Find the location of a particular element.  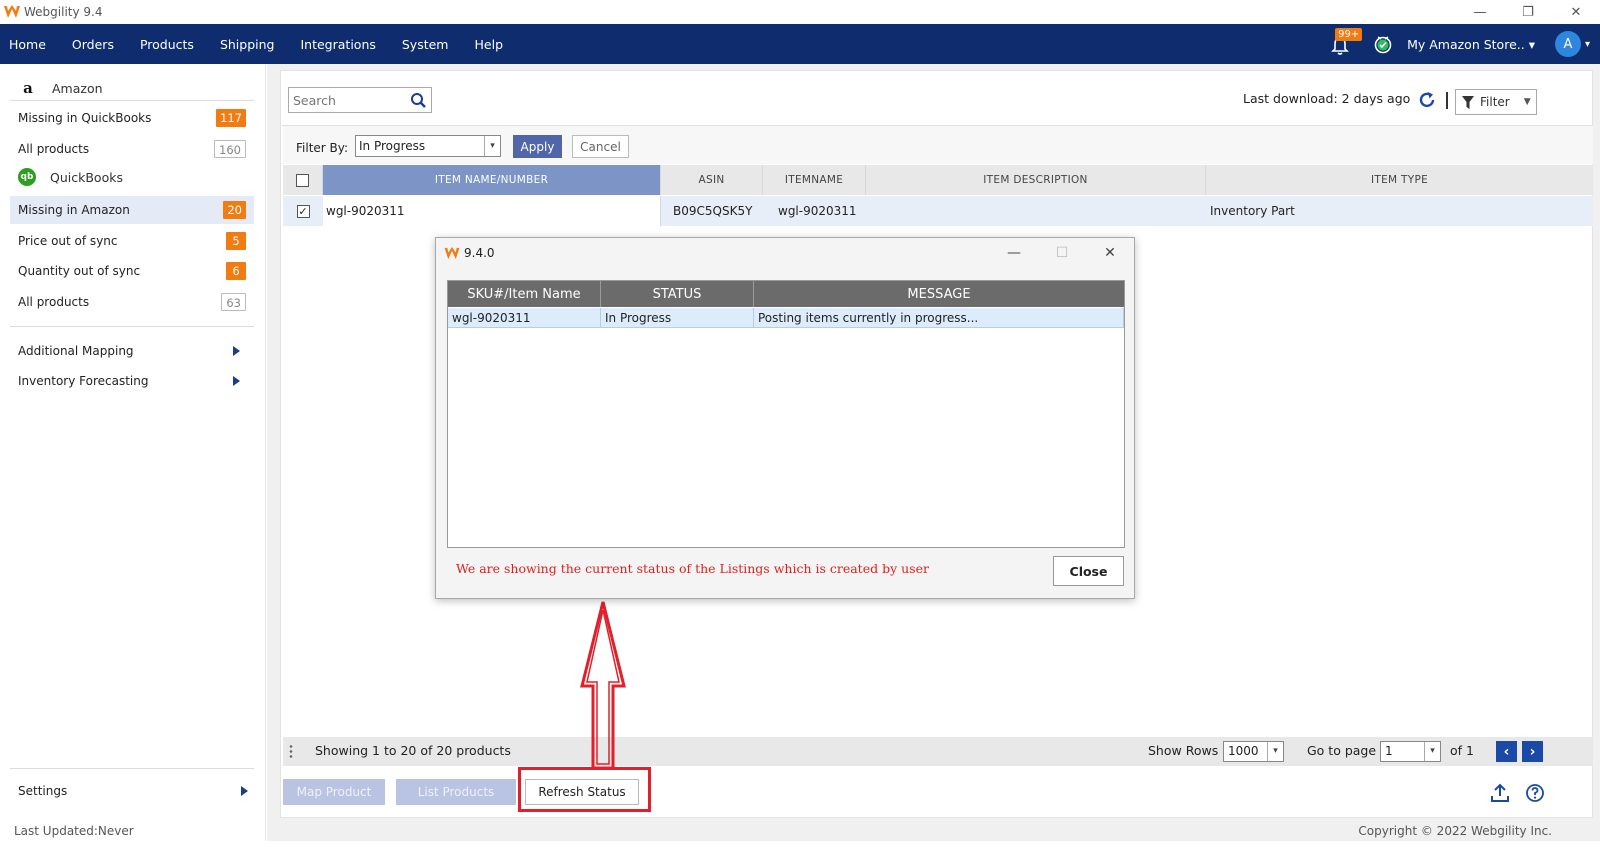

sidebar-item-quickbooks-all-products: All products 63 is located at coordinates (132, 302).